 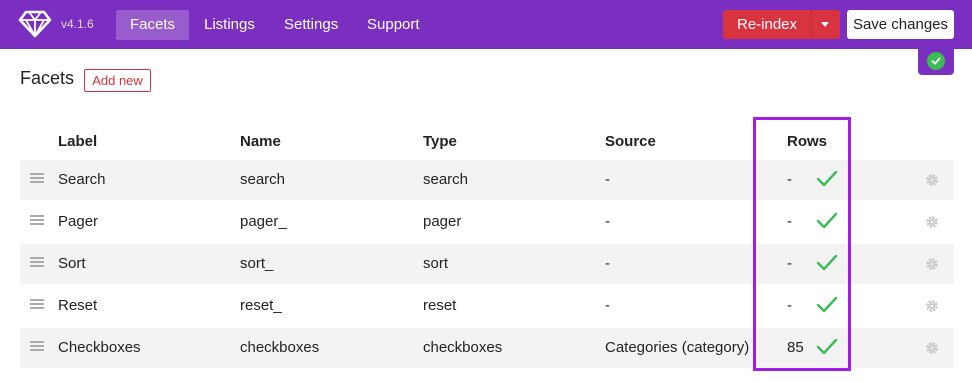 I want to click on cell-type: sort, so click(x=436, y=263).